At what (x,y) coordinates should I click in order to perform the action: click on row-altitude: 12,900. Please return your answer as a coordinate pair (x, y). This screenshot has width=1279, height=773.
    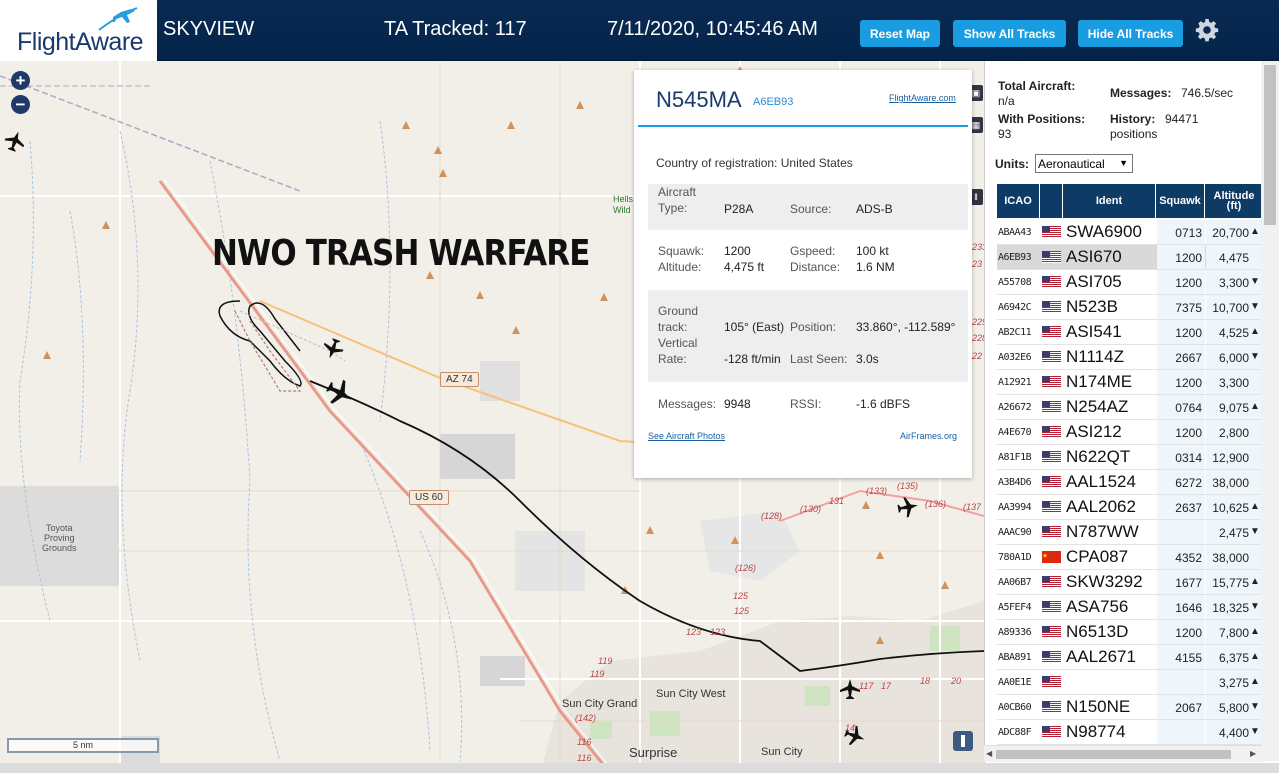
    Looking at the image, I should click on (1230, 458).